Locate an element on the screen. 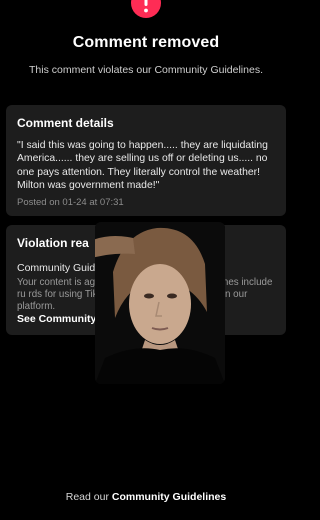 The width and height of the screenshot is (320, 520). violation-heading: Violation rea is located at coordinates (53, 243).